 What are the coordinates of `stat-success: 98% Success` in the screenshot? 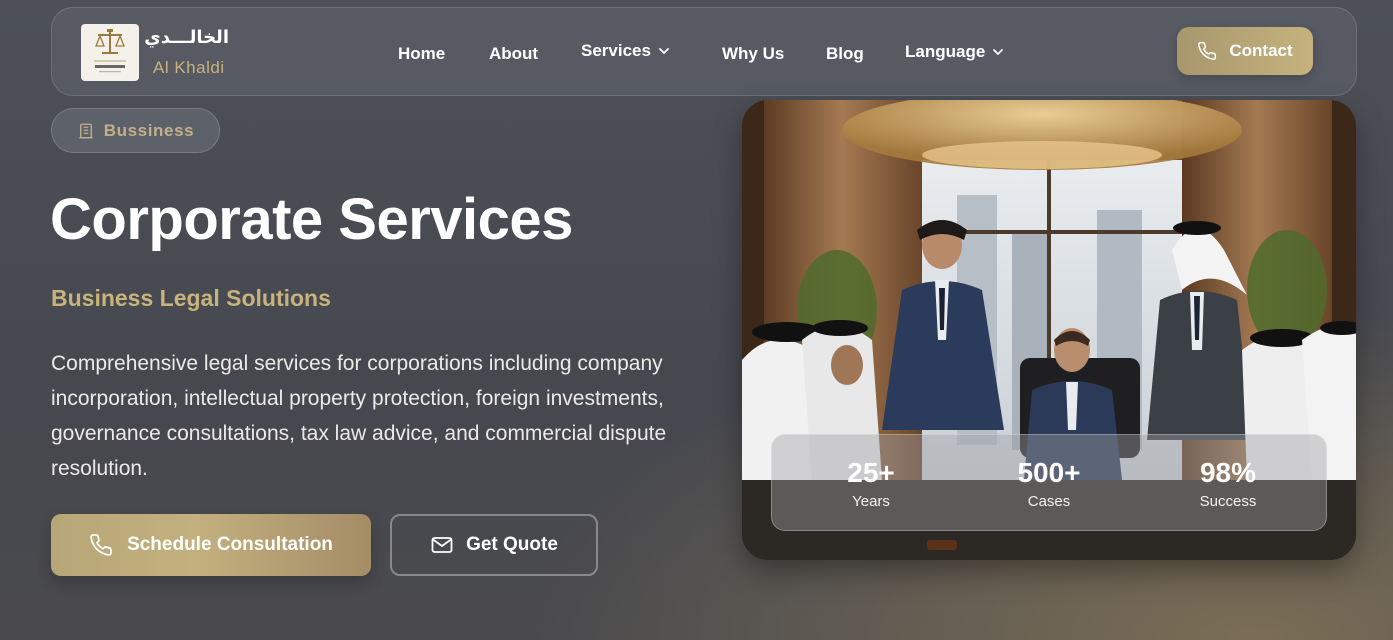 It's located at (1228, 483).